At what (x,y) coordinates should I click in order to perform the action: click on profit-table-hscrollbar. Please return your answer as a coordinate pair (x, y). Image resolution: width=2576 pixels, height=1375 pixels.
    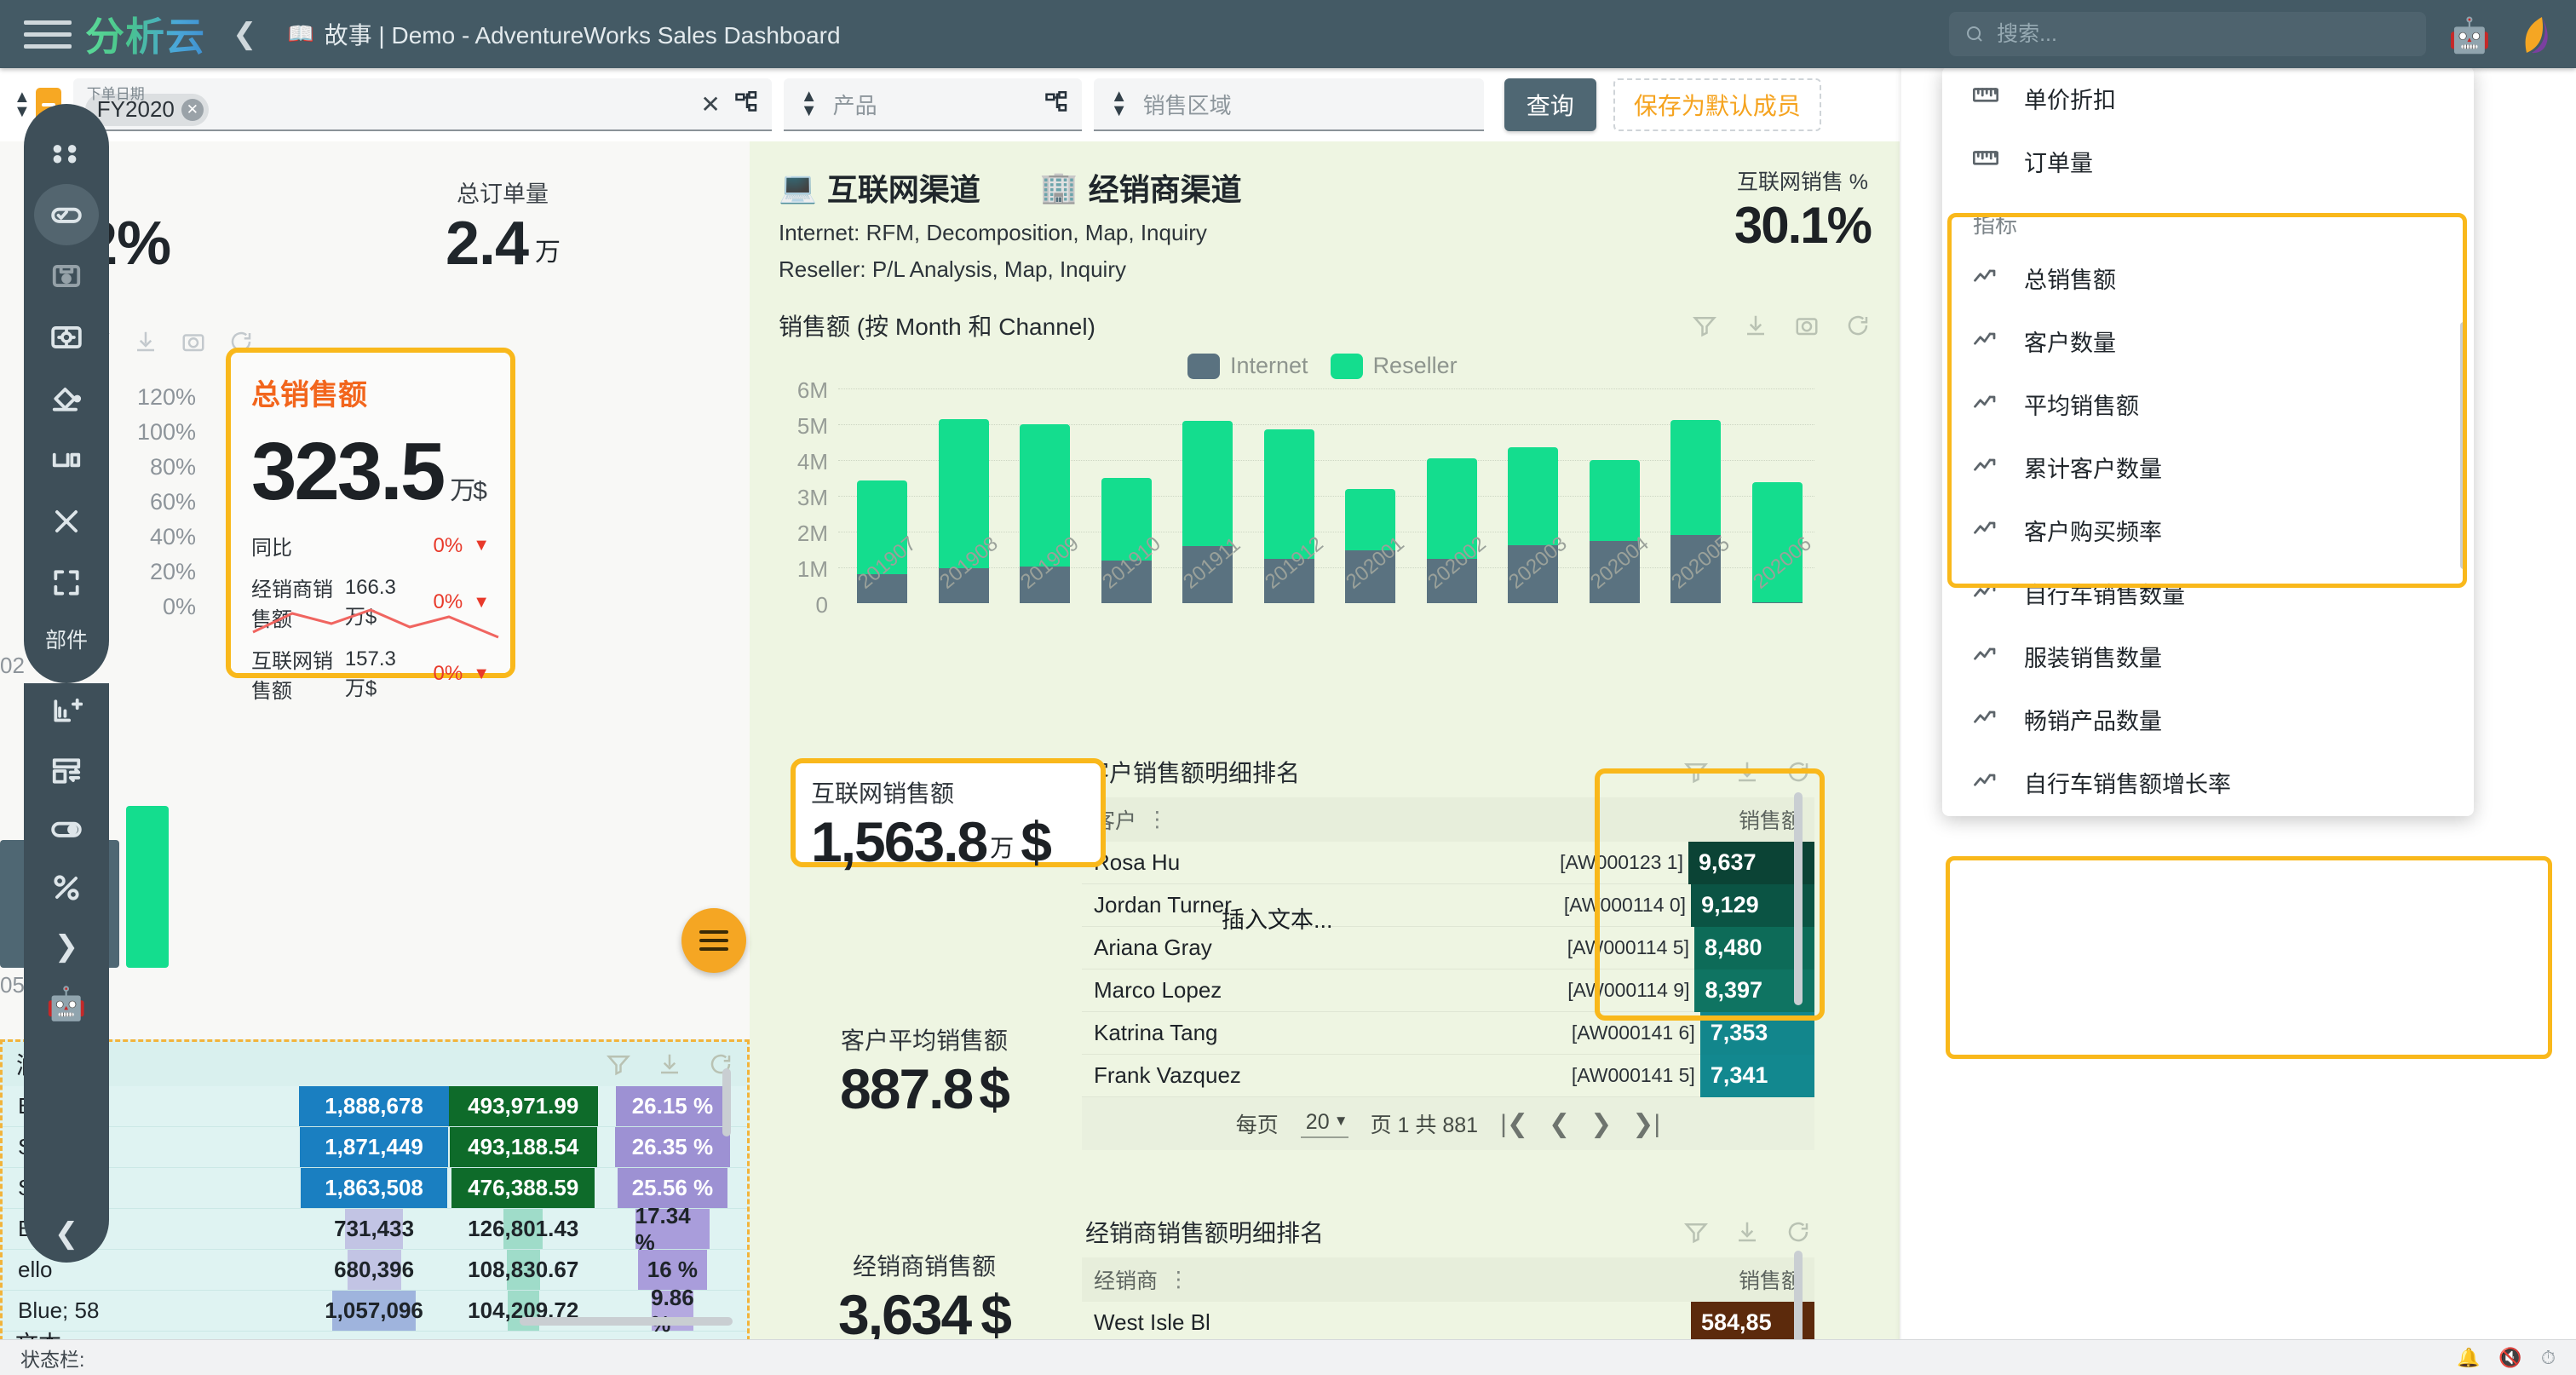
    Looking at the image, I should click on (626, 1321).